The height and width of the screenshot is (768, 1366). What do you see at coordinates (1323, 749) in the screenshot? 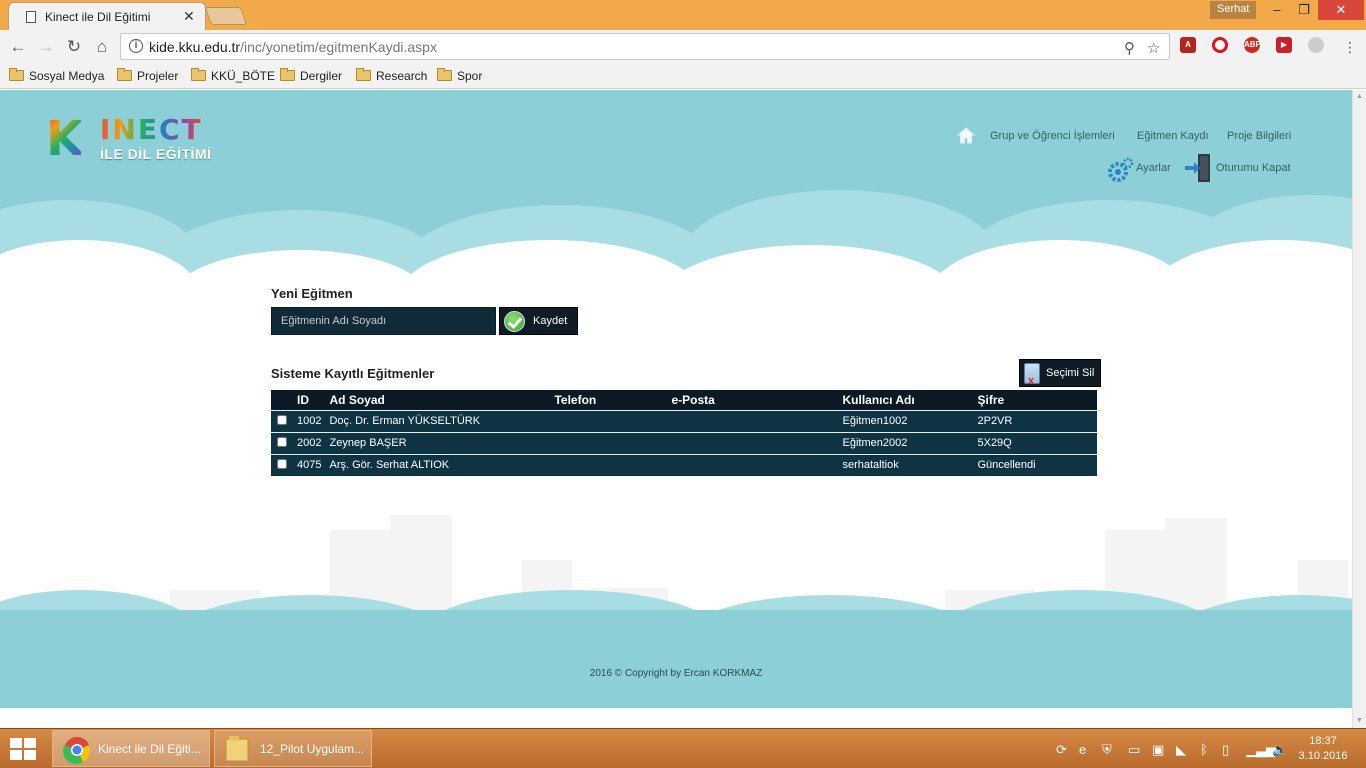
I see `system-clock: 18:37 3.10.2016` at bounding box center [1323, 749].